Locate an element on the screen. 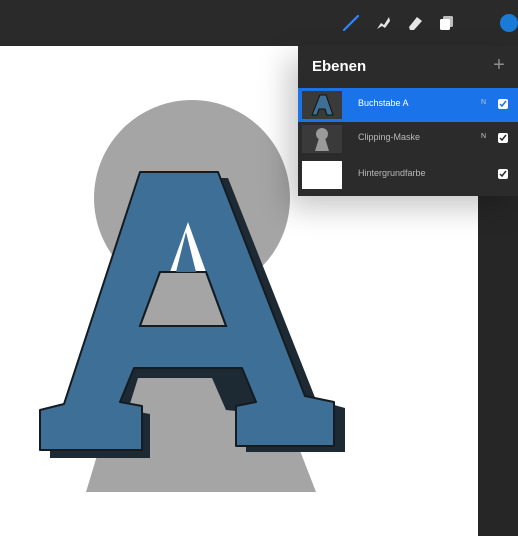 The height and width of the screenshot is (536, 518). layer-name: Hintergrundfarbe is located at coordinates (392, 173).